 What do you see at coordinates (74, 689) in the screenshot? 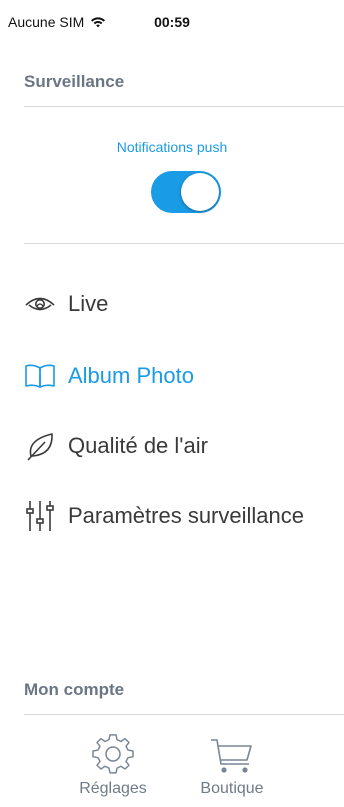
I see `section-title-mon-compte: Mon compte` at bounding box center [74, 689].